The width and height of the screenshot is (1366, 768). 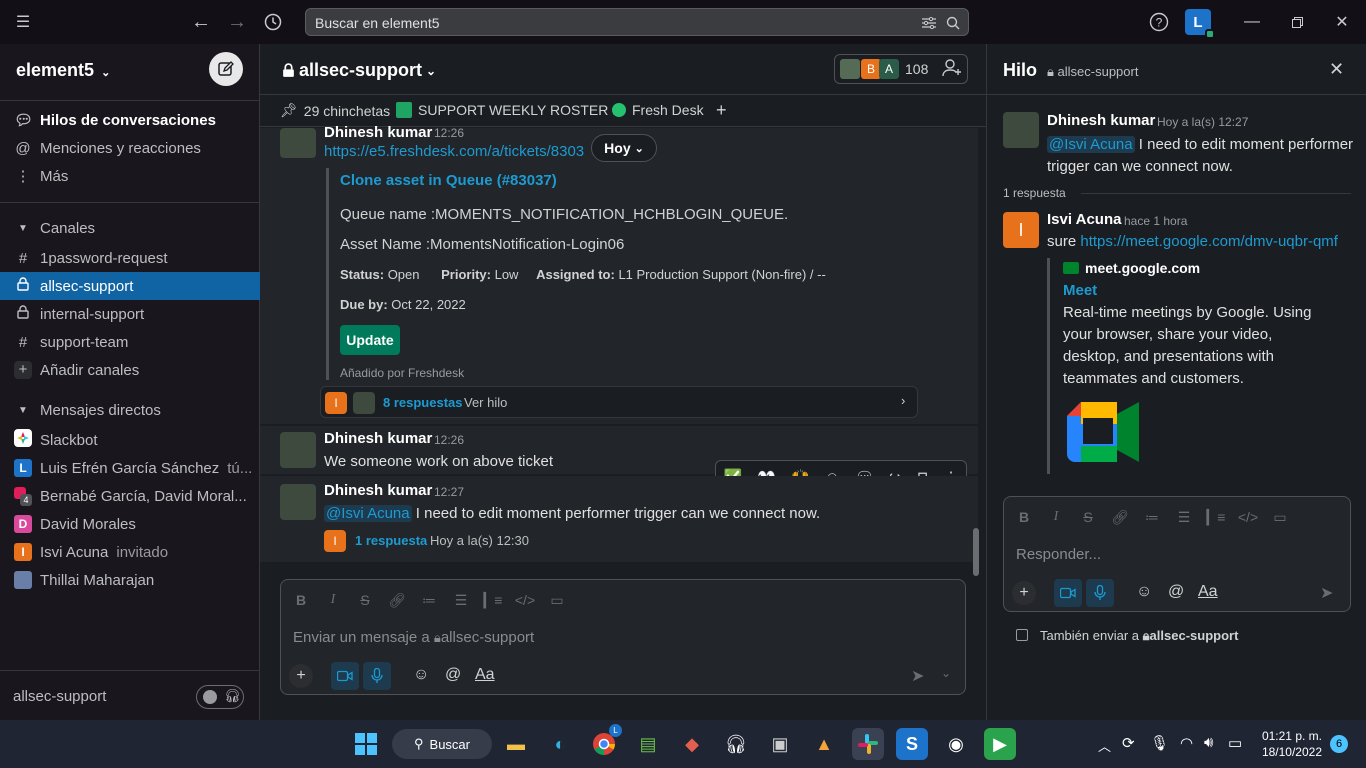 I want to click on sidebar-item-1password-request: #1password-request, so click(x=130, y=258).